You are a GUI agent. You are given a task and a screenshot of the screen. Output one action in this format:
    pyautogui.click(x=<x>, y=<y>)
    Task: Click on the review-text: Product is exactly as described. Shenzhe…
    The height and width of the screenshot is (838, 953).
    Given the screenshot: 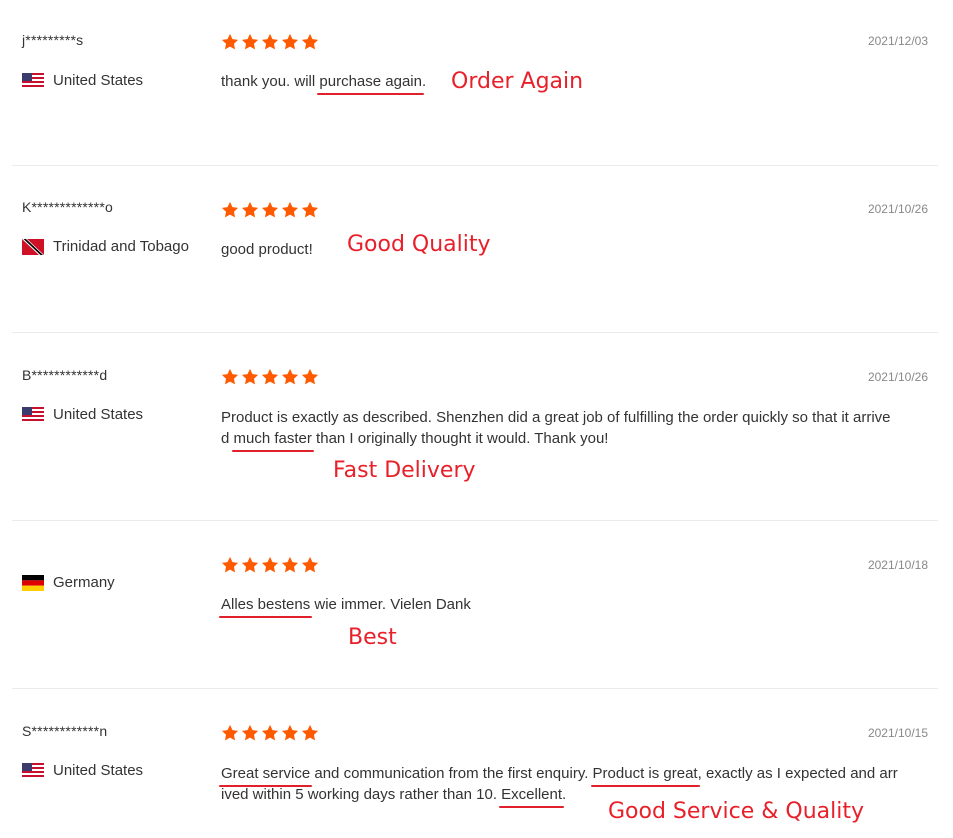 What is the action you would take?
    pyautogui.click(x=556, y=428)
    